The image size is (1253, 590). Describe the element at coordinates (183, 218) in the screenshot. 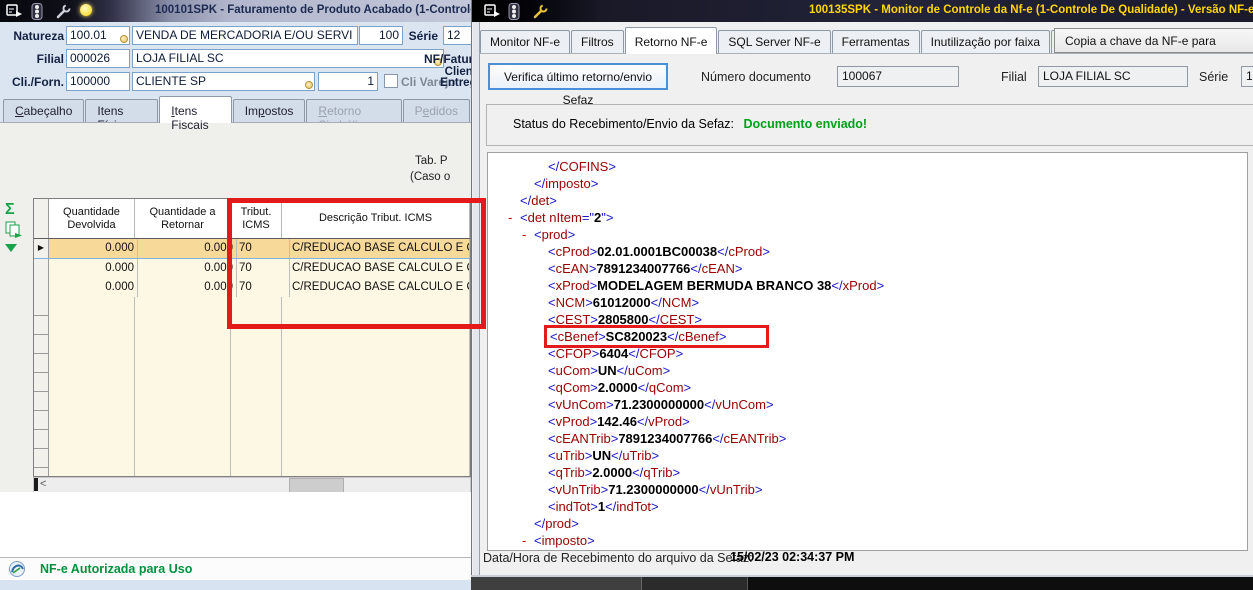

I see `column-header: Quantidade a Retornar` at that location.